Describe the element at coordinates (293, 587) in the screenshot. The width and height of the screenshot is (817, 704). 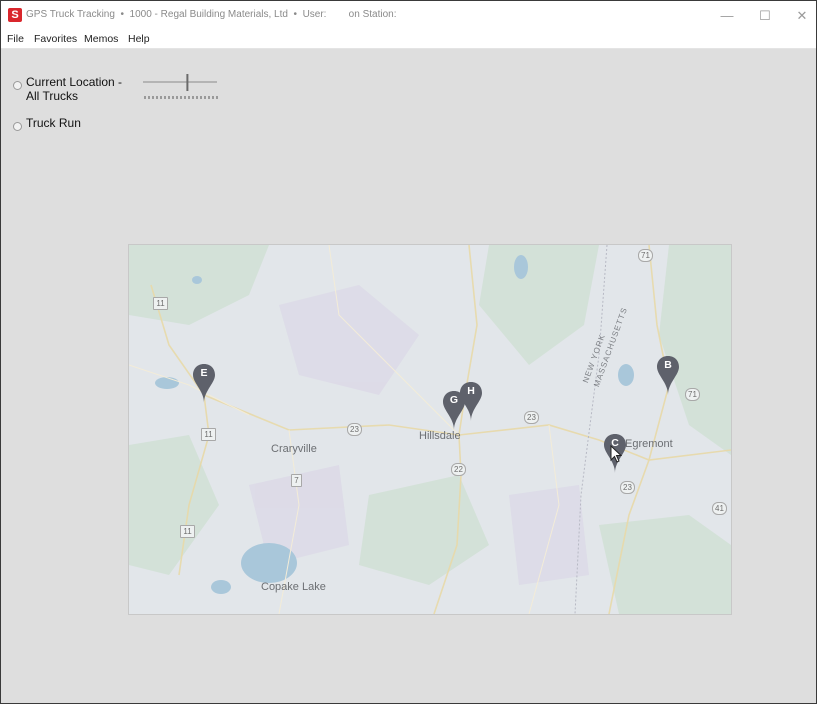
I see `place-label-copake-lake: Copake Lake` at that location.